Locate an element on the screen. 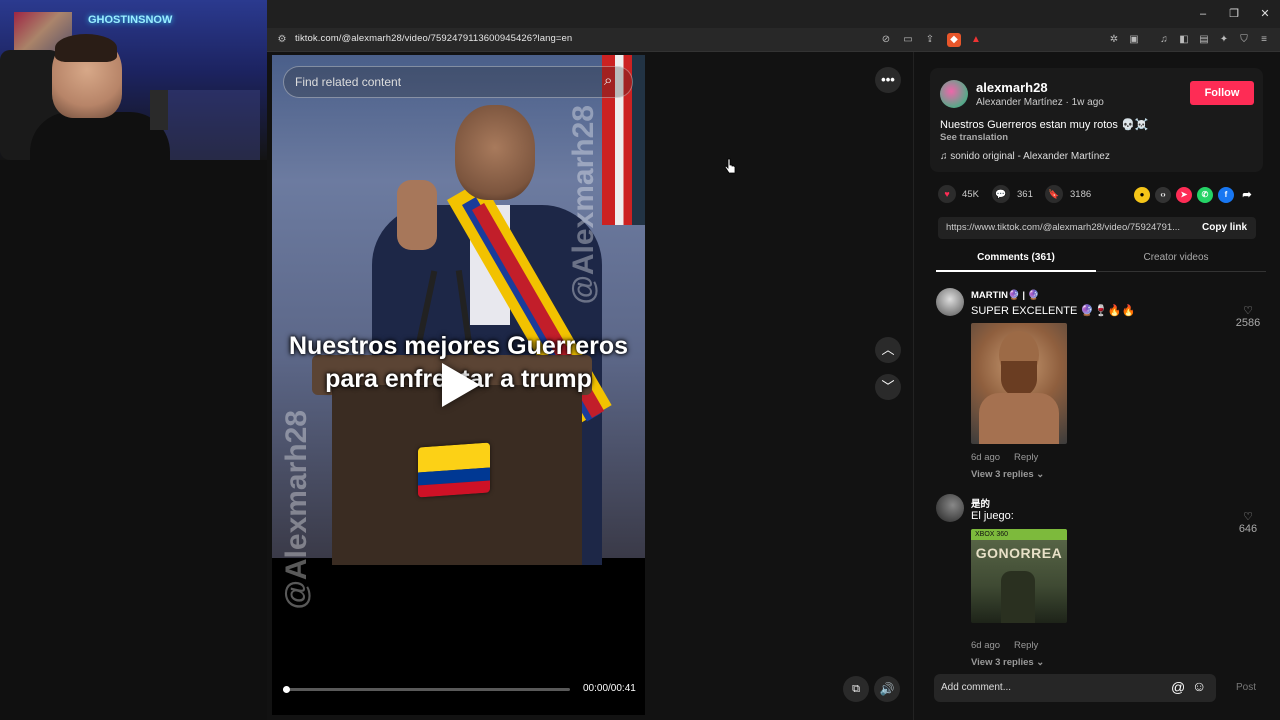  creator-subline: Alexander Martínez · 1w ago is located at coordinates (1040, 102).